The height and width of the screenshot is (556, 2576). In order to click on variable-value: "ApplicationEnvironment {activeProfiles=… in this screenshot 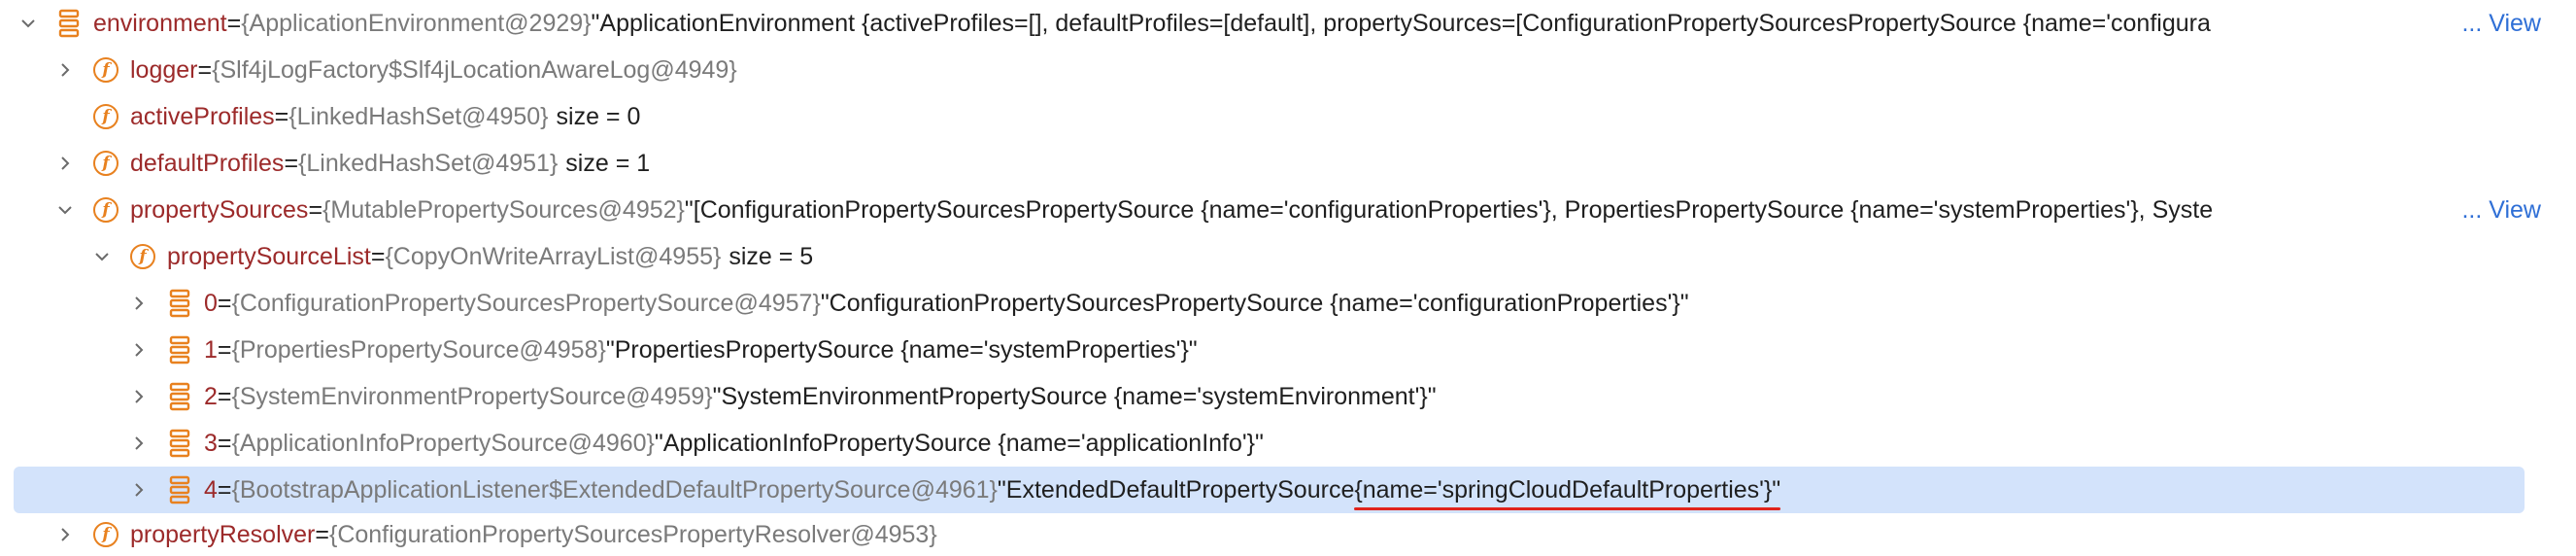, I will do `click(1401, 23)`.